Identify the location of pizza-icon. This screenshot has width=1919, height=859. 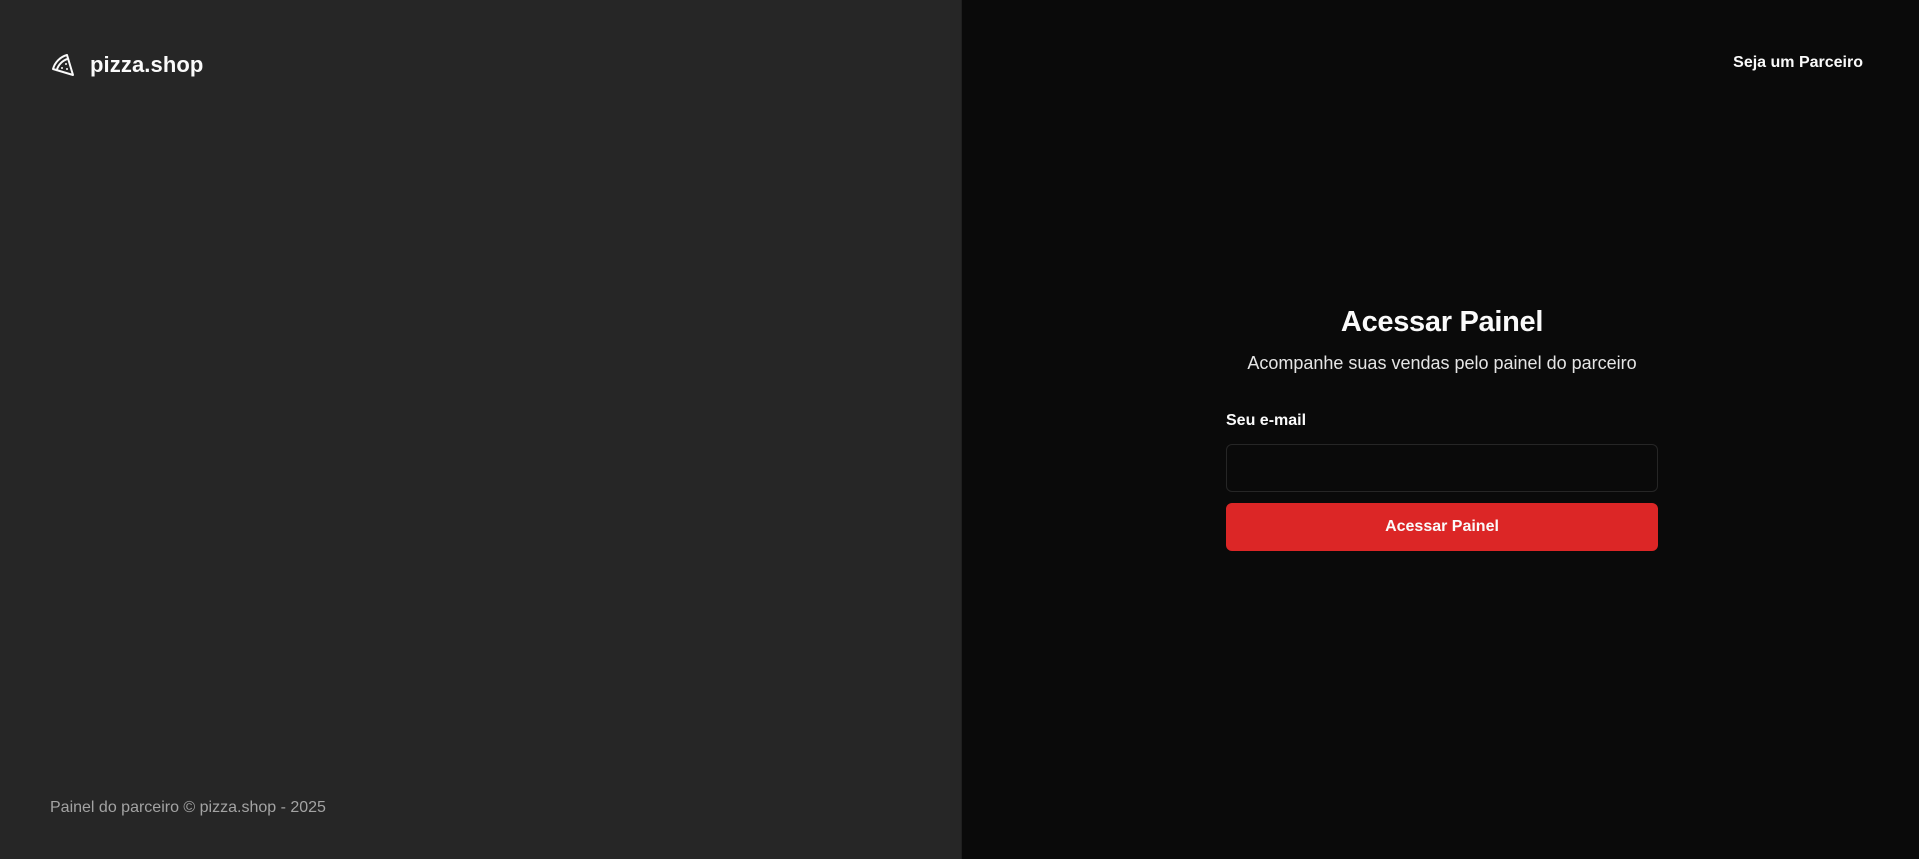
(63, 65).